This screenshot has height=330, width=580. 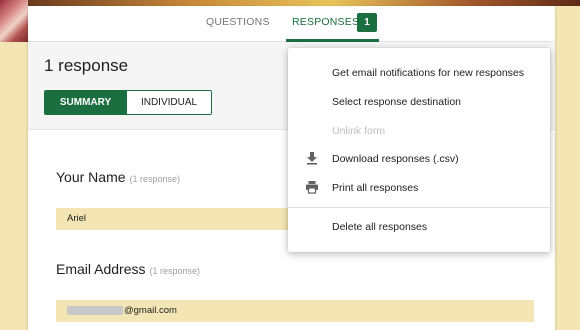 I want to click on question-label: Your Name, so click(x=91, y=177).